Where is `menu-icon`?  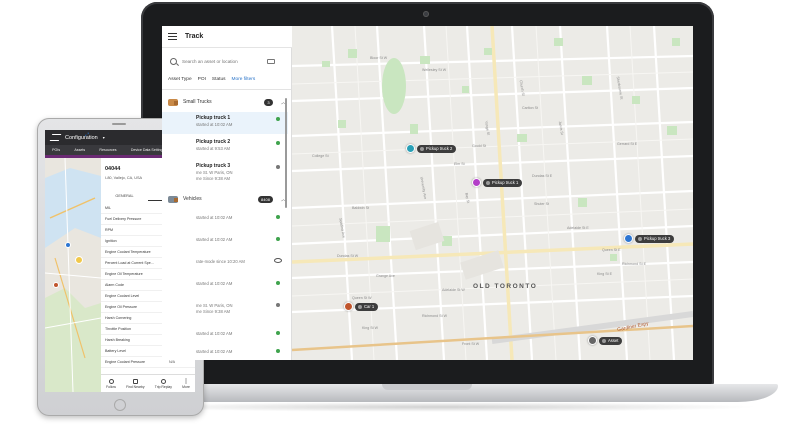 menu-icon is located at coordinates (172, 36).